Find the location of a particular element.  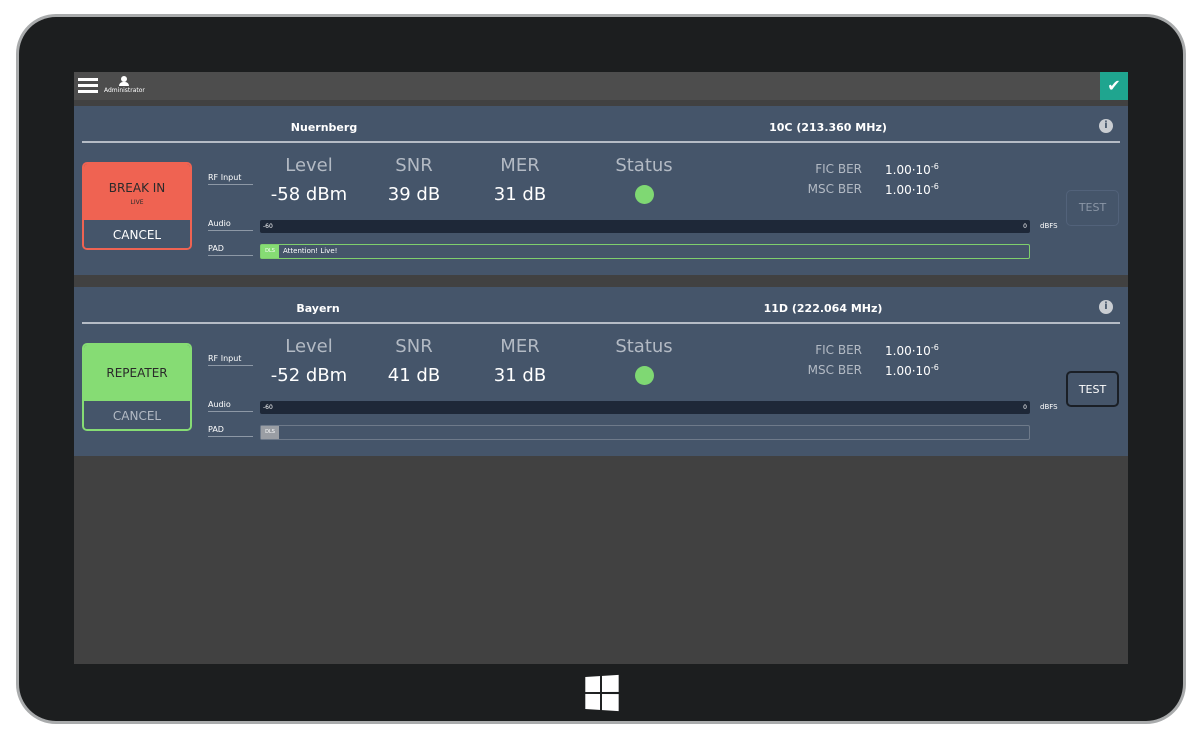

break-in-button: BREAK IN LIVE is located at coordinates (137, 192).